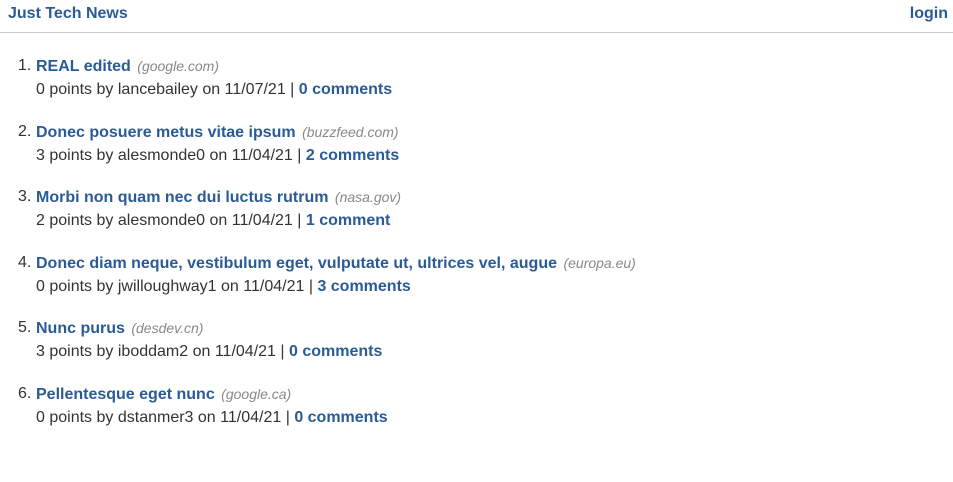 The height and width of the screenshot is (482, 953). Describe the element at coordinates (25, 65) in the screenshot. I see `post-rank: 1.` at that location.